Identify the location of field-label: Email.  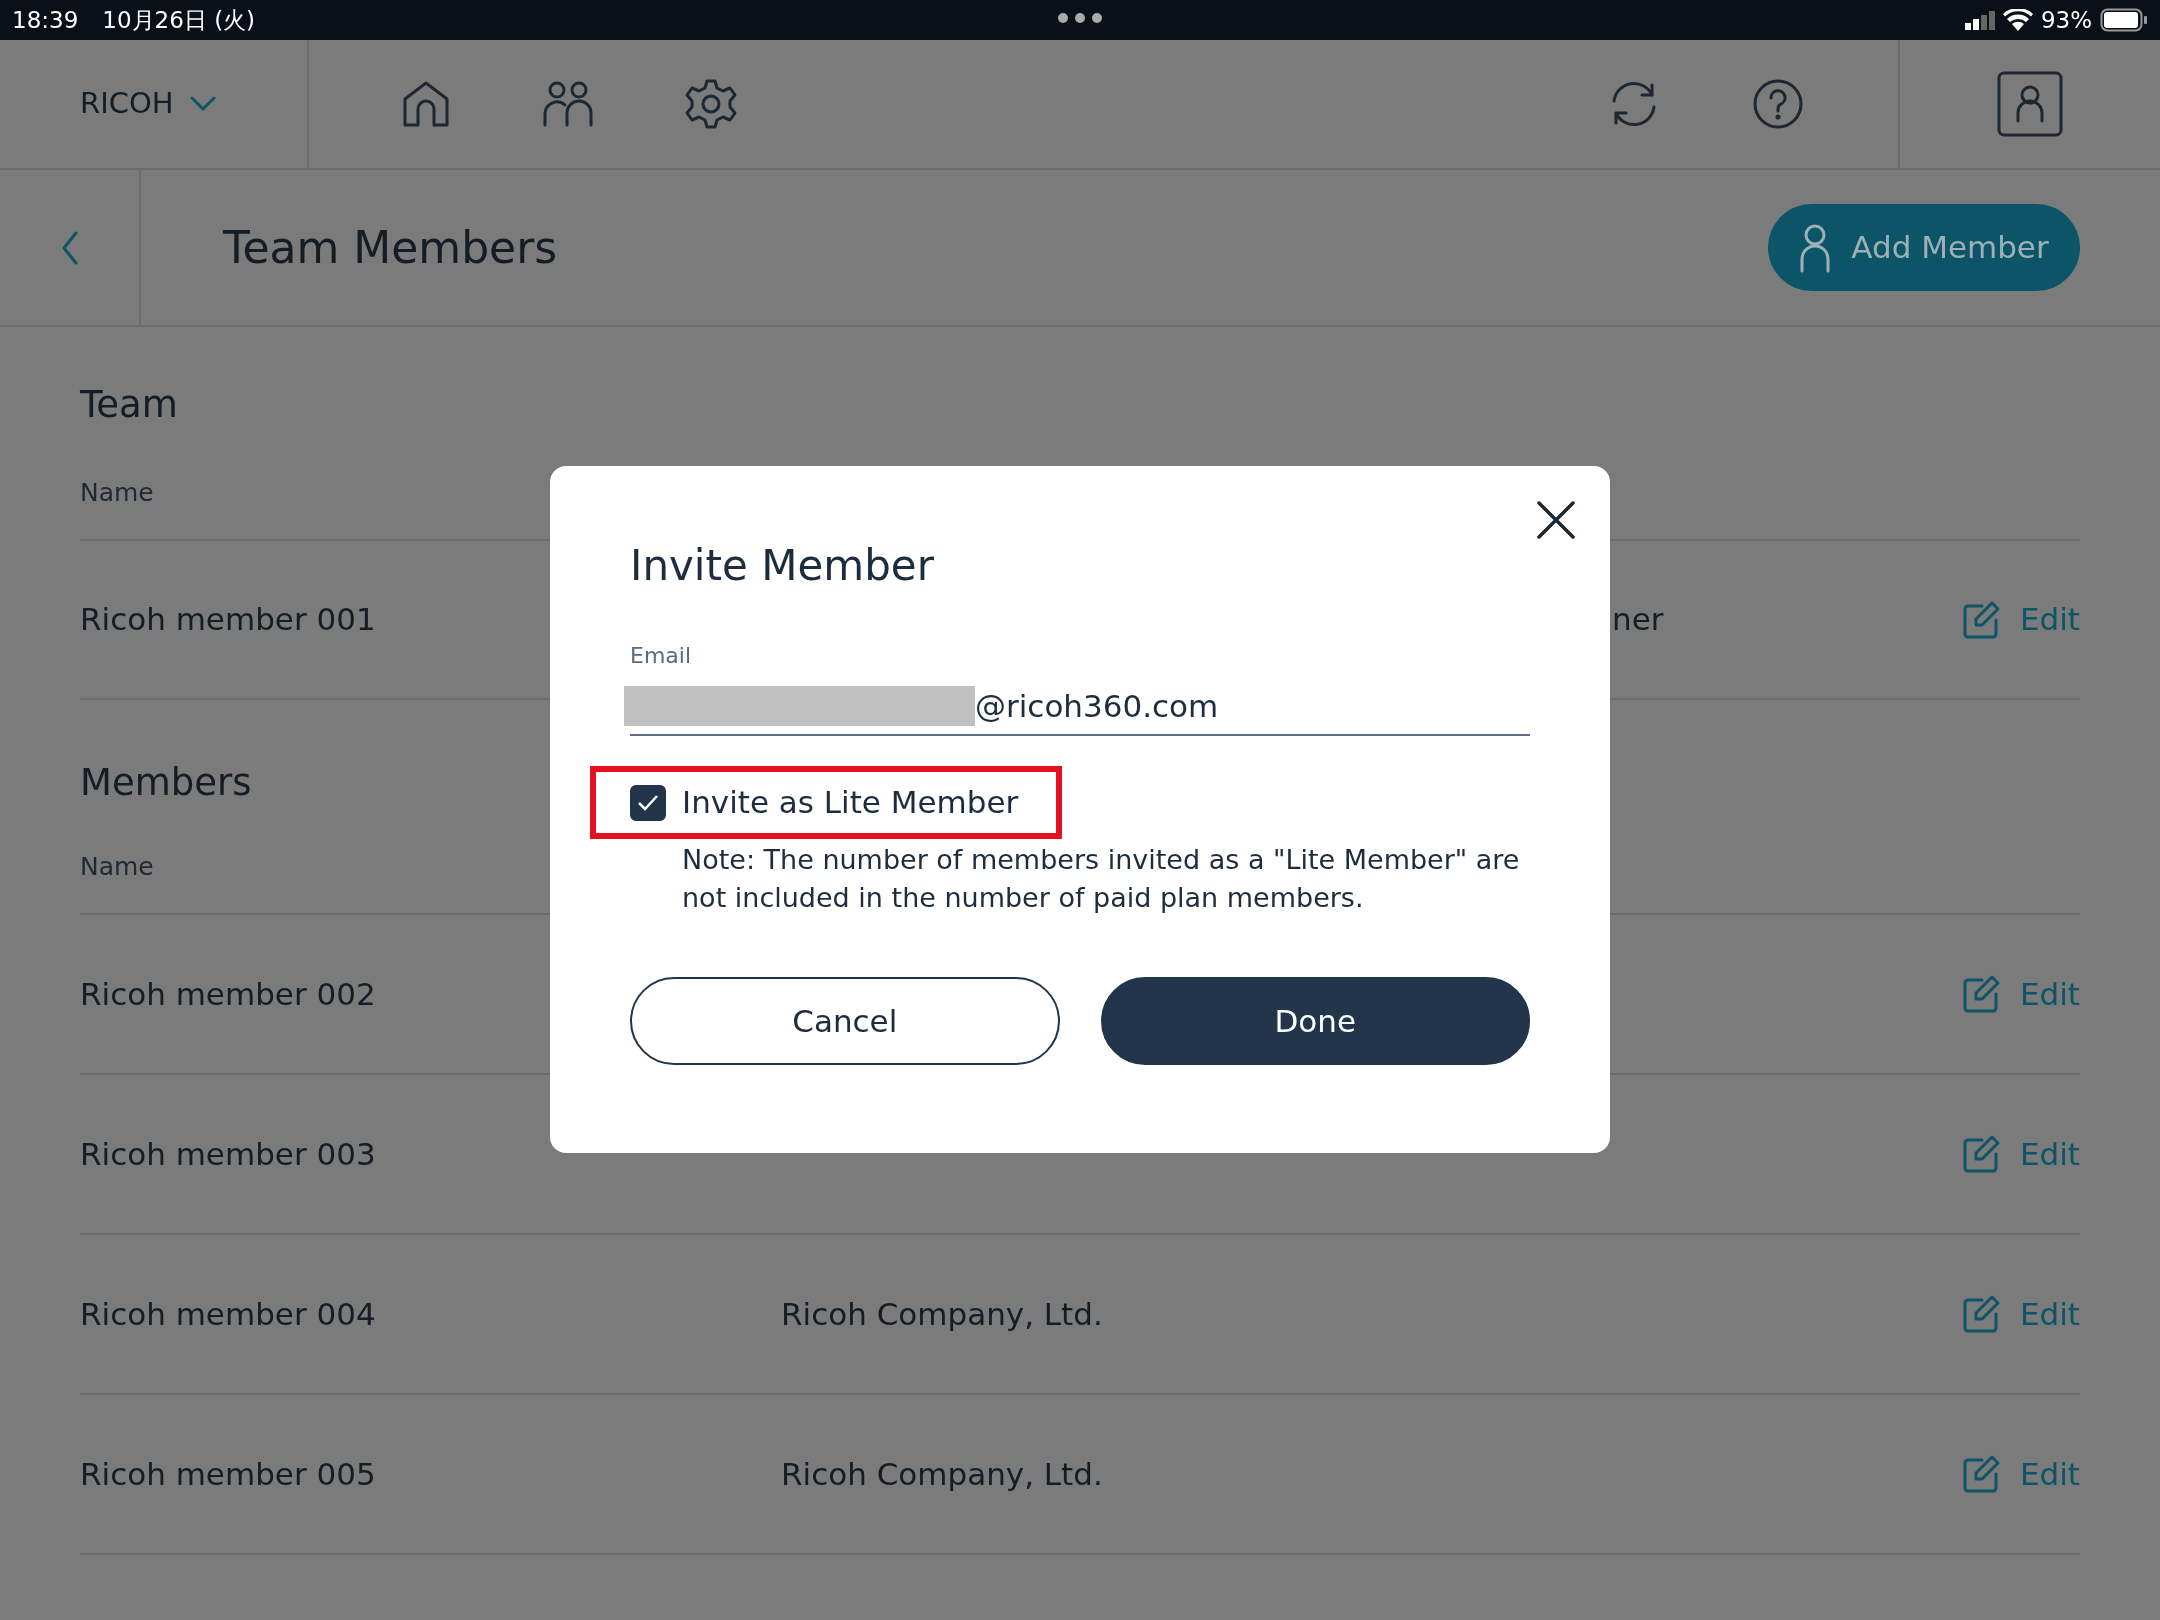
(661, 656).